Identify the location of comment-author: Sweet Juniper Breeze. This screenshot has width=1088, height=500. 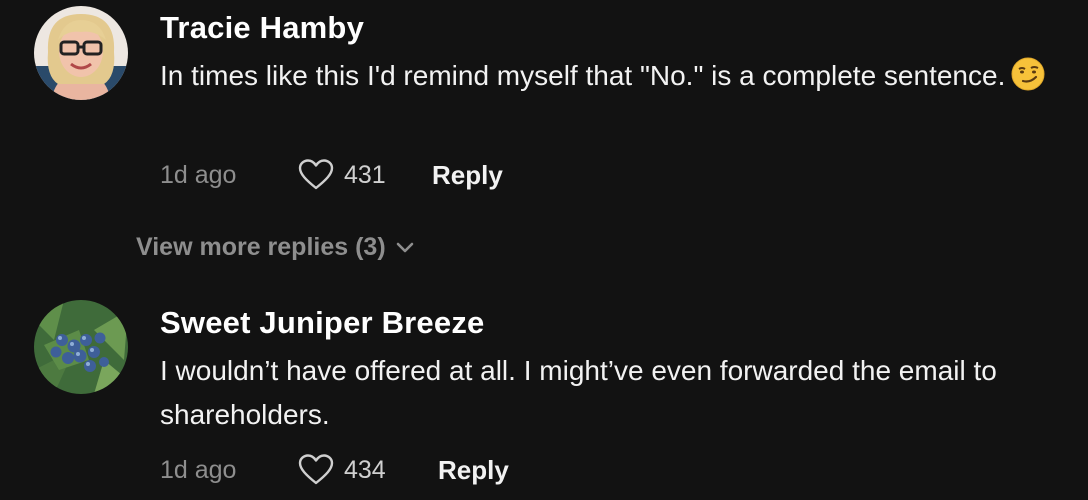
(322, 323).